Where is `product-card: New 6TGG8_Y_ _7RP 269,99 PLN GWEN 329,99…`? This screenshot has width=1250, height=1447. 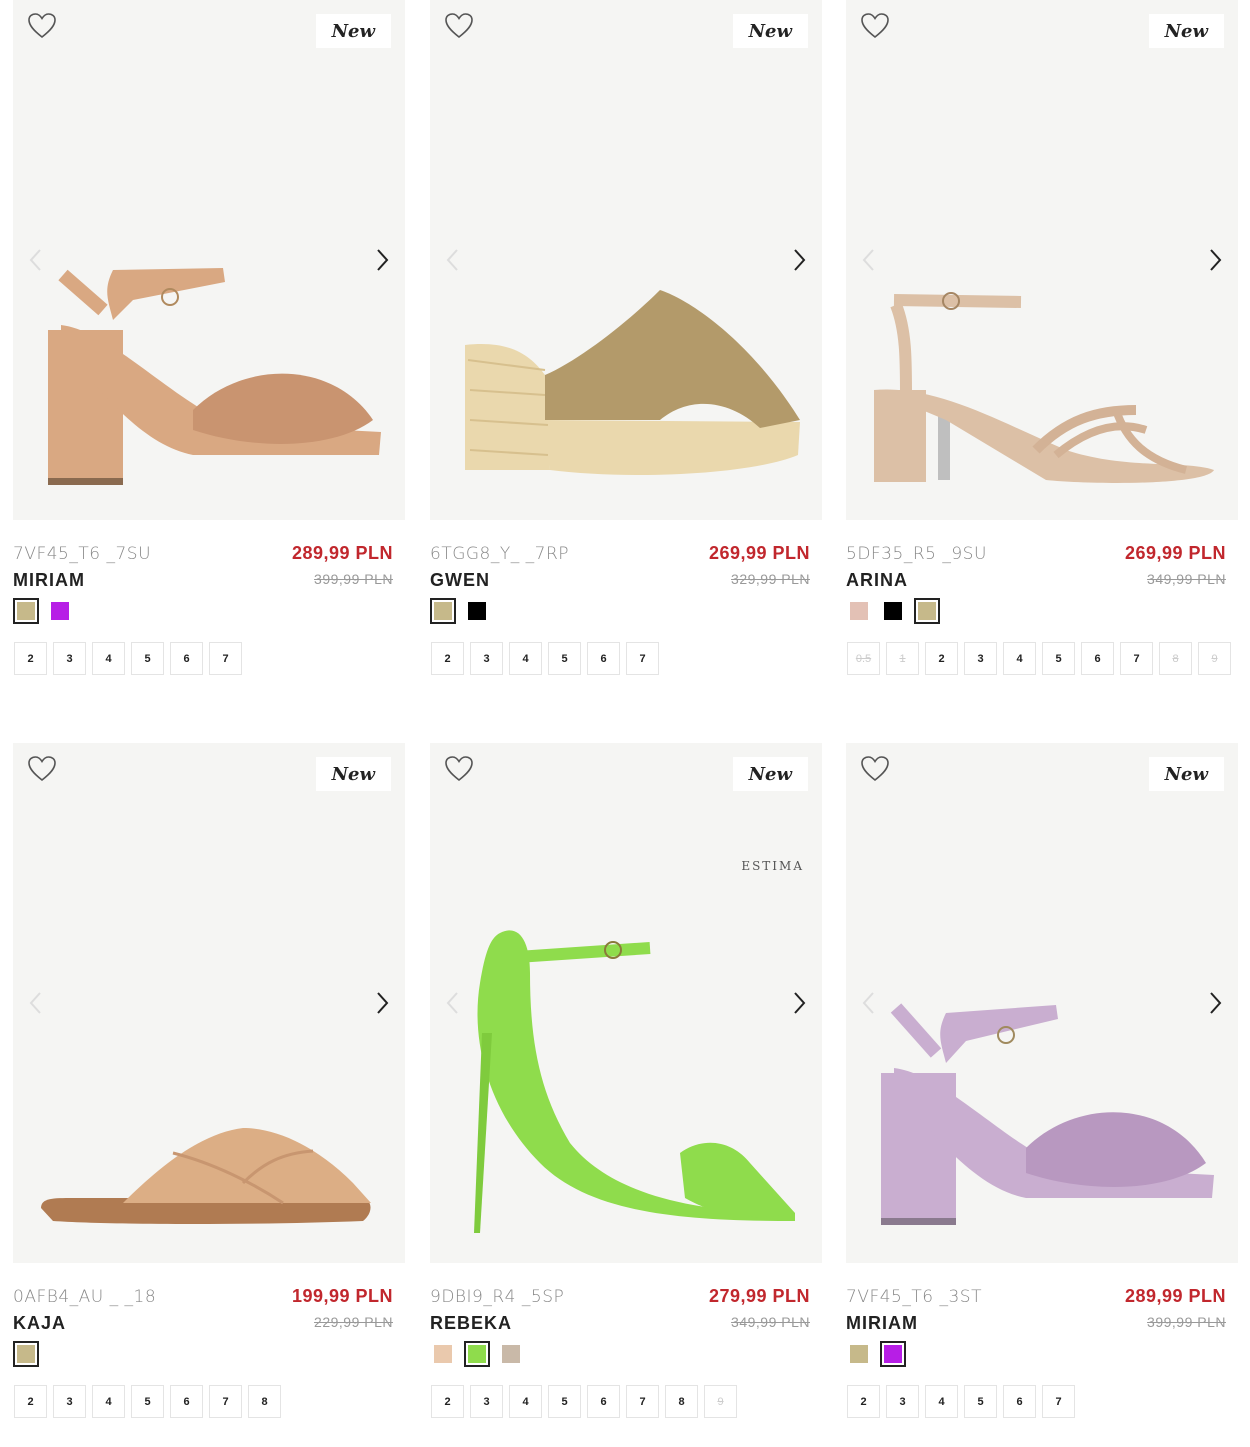 product-card: New 6TGG8_Y_ _7RP 269,99 PLN GWEN 329,99… is located at coordinates (626, 315).